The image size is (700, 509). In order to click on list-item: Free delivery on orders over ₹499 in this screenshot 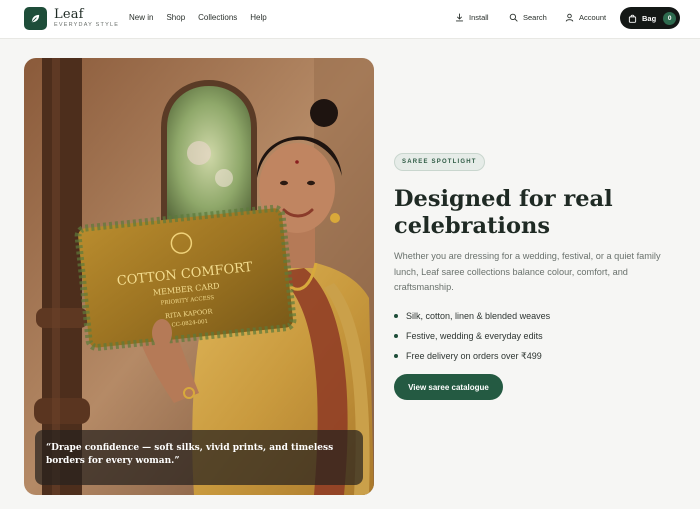, I will do `click(472, 356)`.